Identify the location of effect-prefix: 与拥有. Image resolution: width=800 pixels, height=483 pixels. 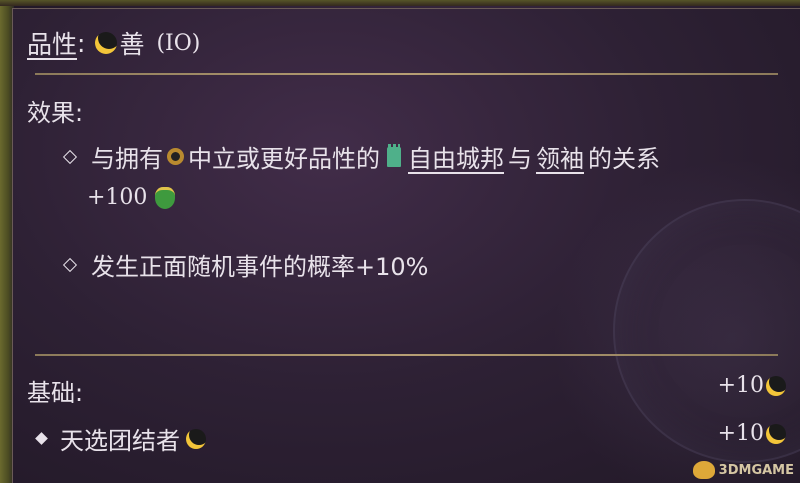
(127, 159).